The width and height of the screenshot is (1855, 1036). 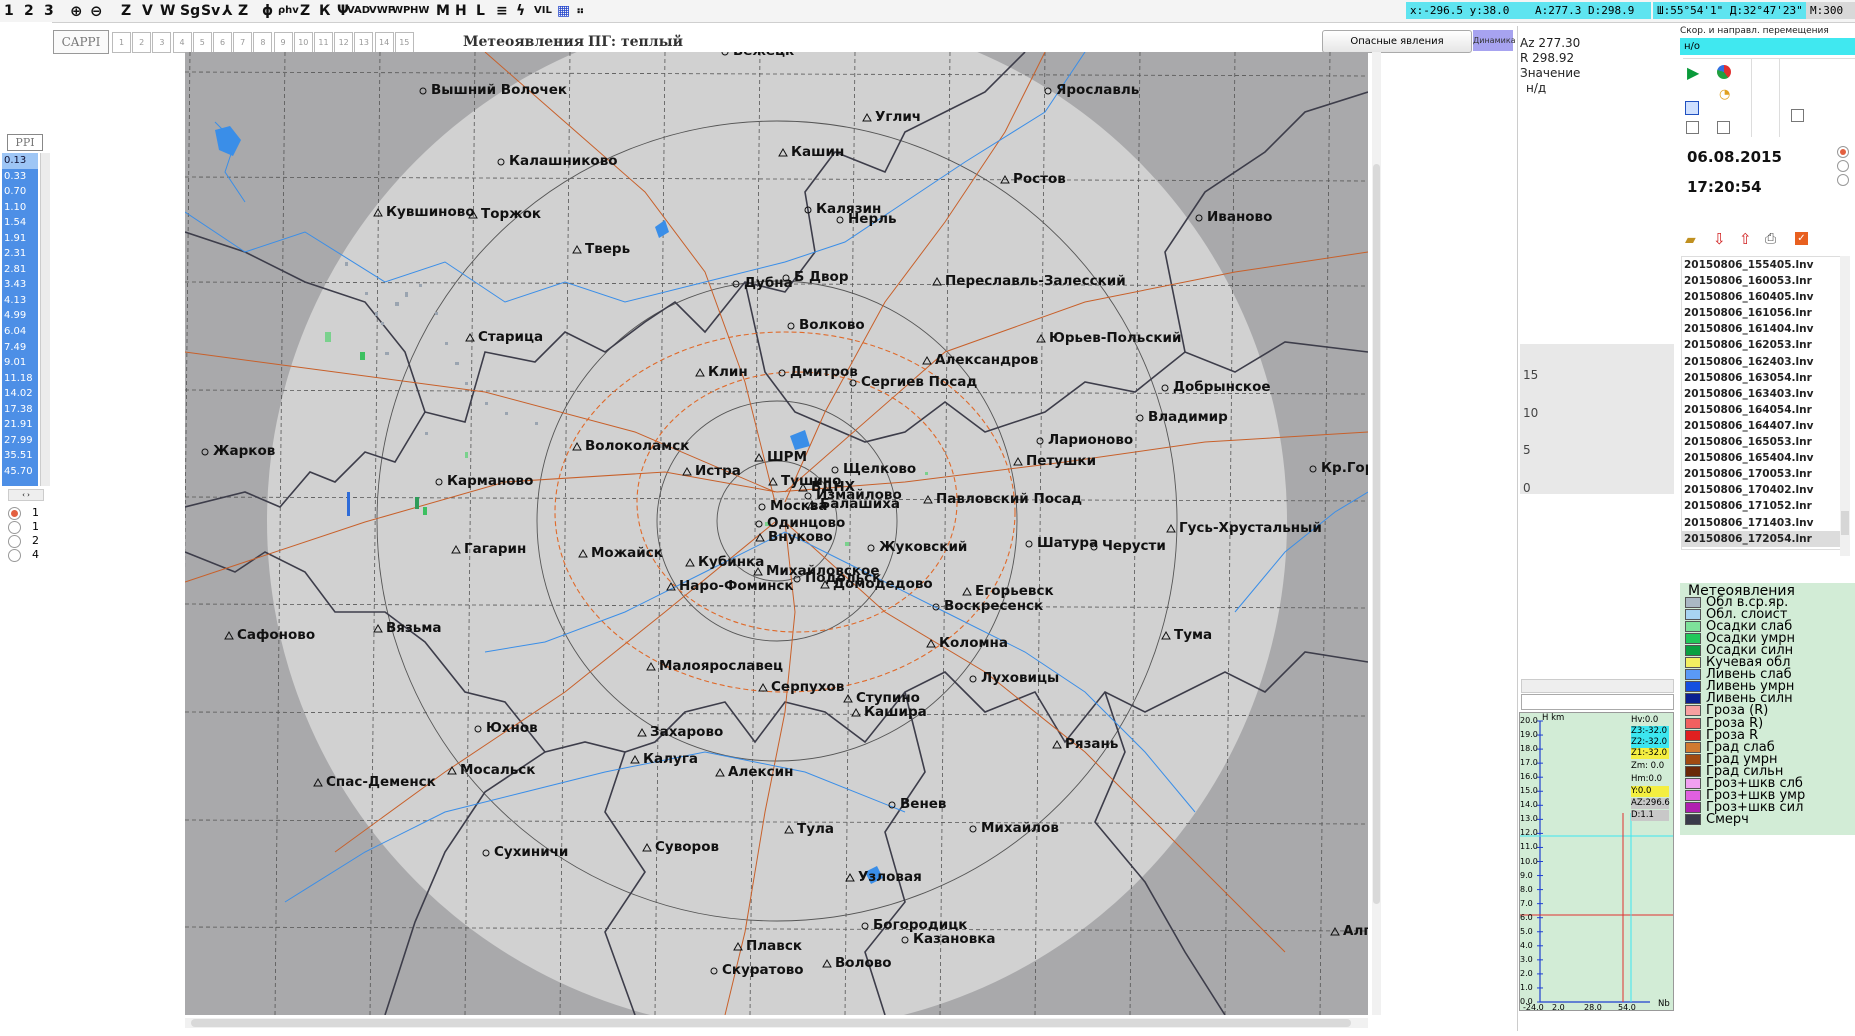 I want to click on file-list-item: 20150806_171403.lnv, so click(x=1761, y=523).